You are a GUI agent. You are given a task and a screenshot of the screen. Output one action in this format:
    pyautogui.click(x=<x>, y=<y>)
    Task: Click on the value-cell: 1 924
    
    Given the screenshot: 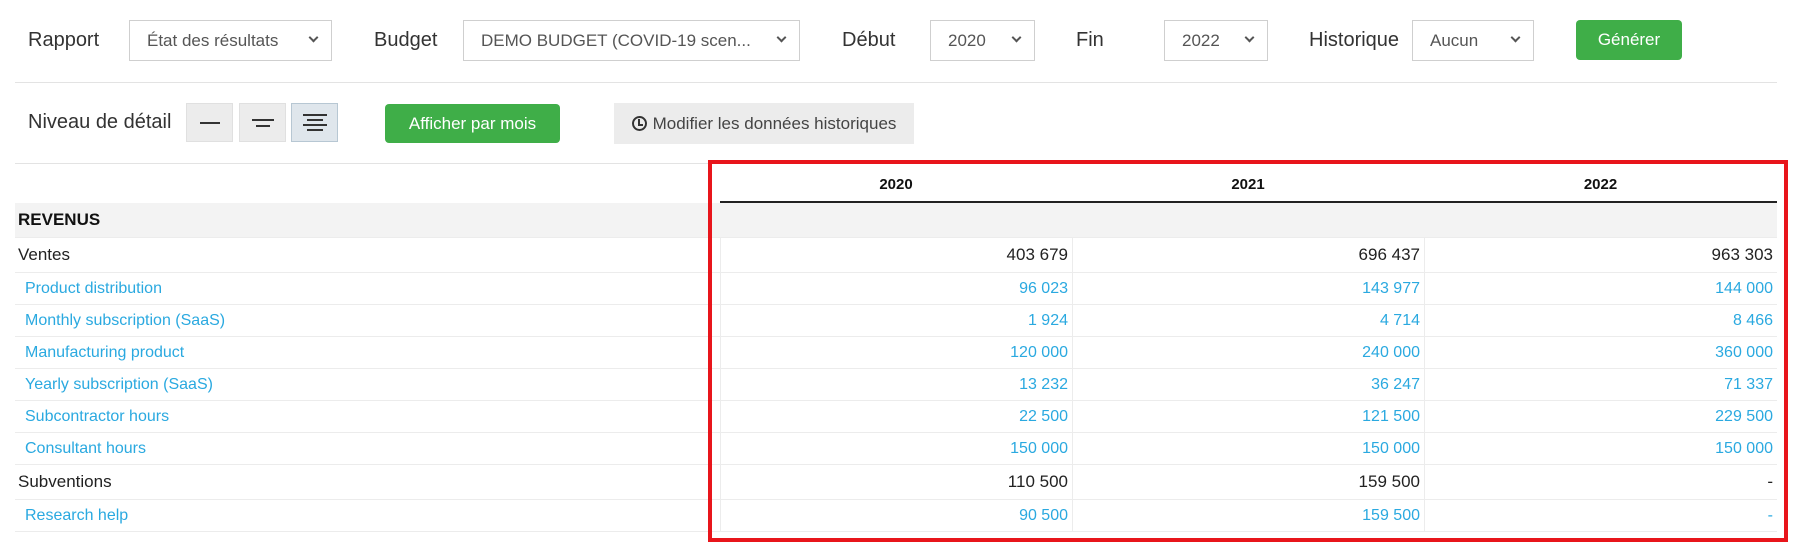 What is the action you would take?
    pyautogui.click(x=896, y=320)
    